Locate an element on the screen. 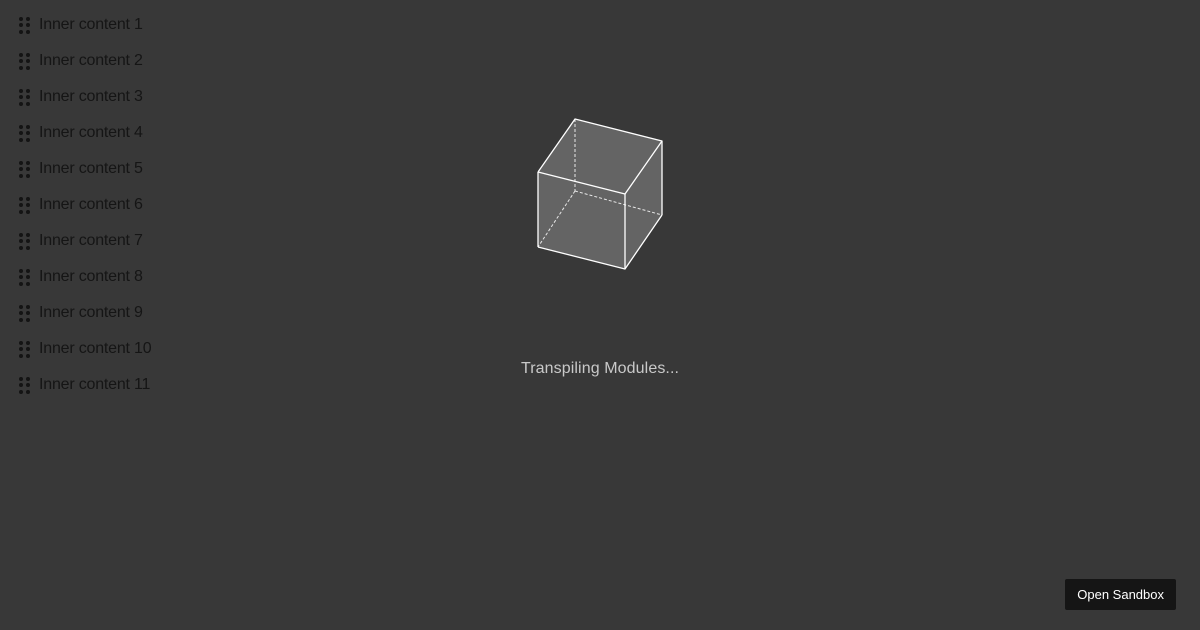 The image size is (1200, 630). open-sandbox-button: Open Sandbox is located at coordinates (1120, 594).